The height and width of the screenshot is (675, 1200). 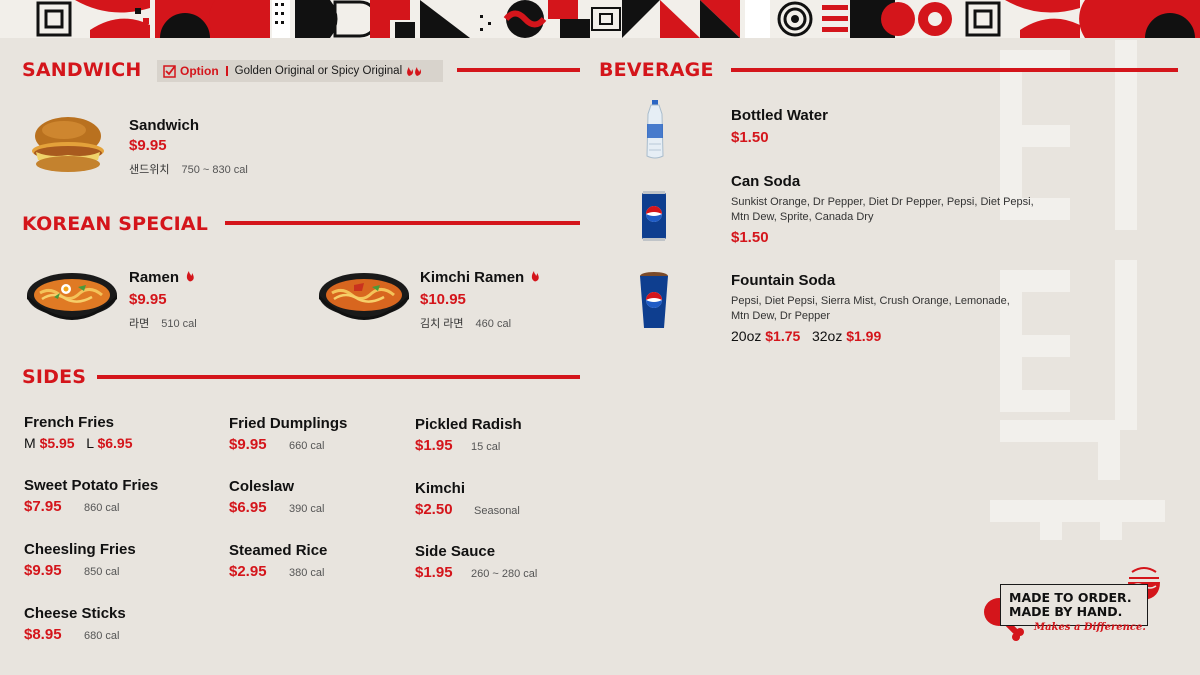 What do you see at coordinates (402, 223) in the screenshot?
I see `korean-special-section-rule` at bounding box center [402, 223].